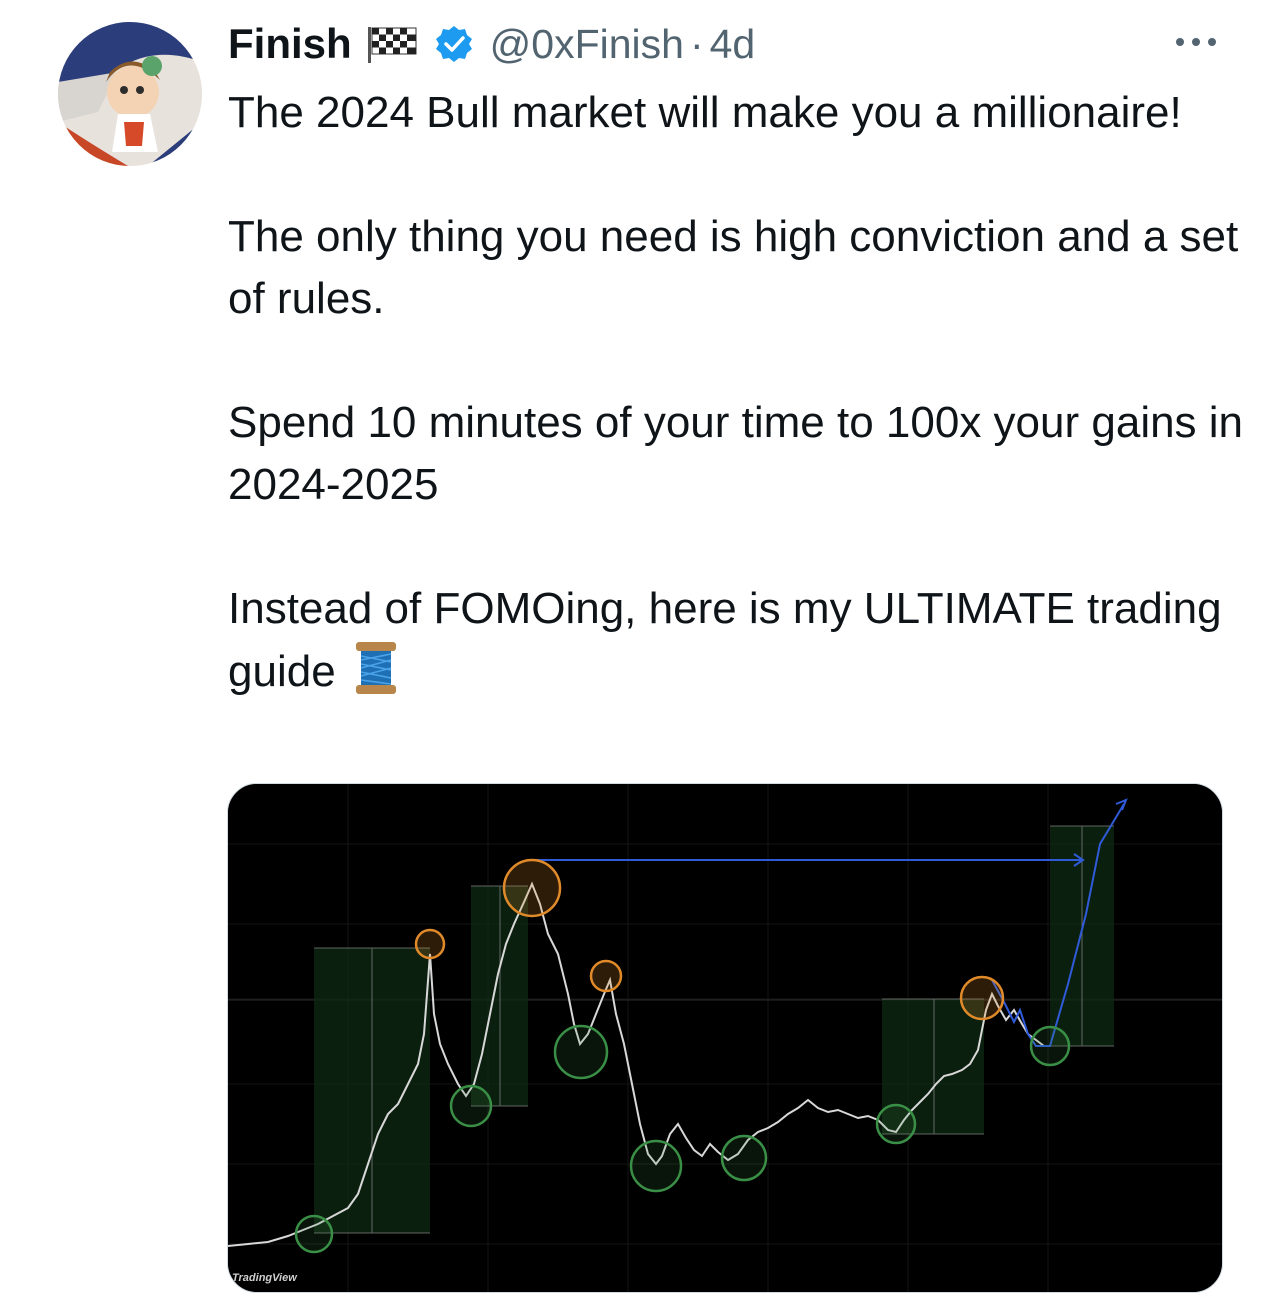  I want to click on verified-badge-icon, so click(454, 44).